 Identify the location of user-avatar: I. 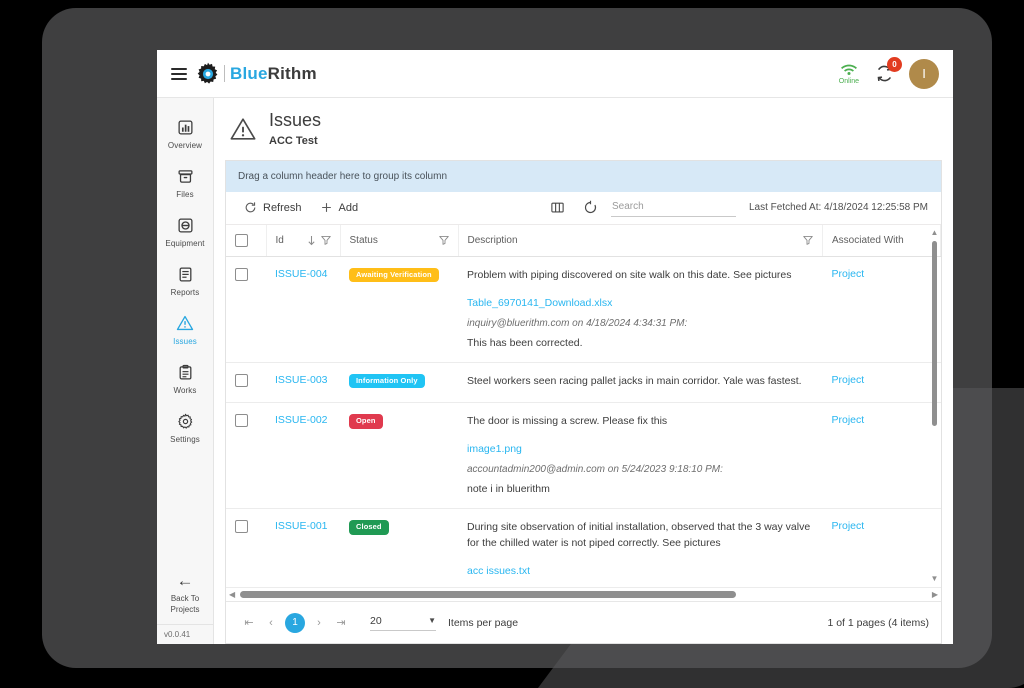
(924, 73).